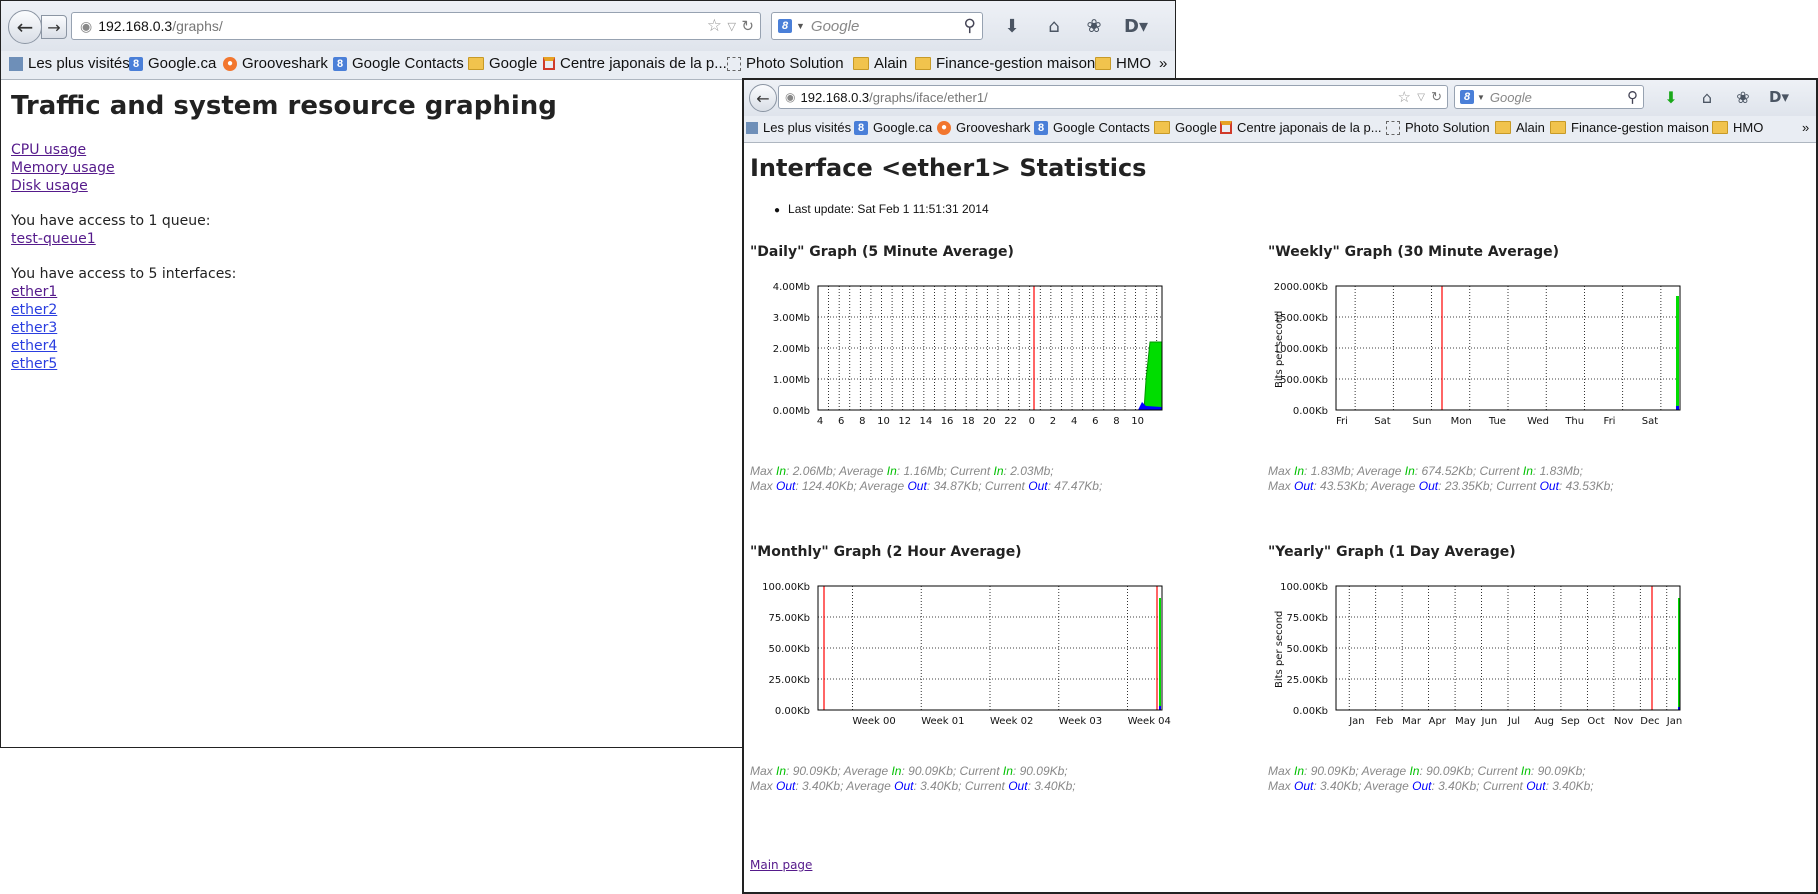 The height and width of the screenshot is (894, 1818). Describe the element at coordinates (284, 168) in the screenshot. I see `memory-usage-link: Memory usage` at that location.